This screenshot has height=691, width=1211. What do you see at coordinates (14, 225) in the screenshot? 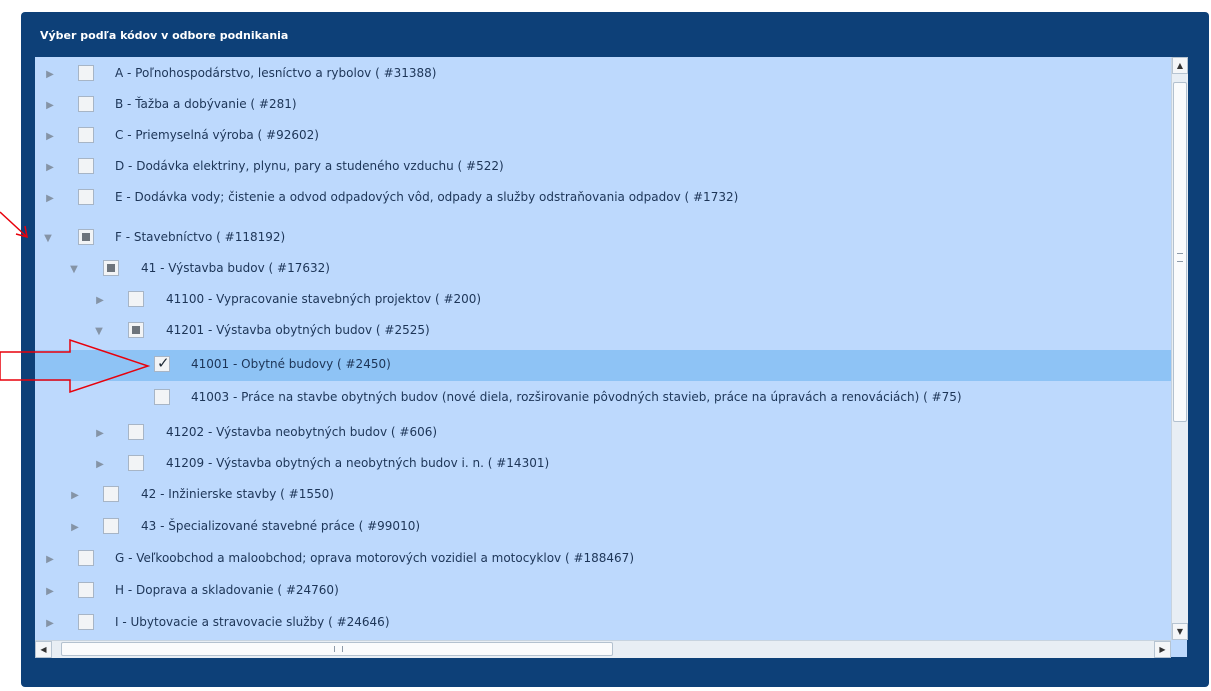
I see `annotation-line-arrow` at bounding box center [14, 225].